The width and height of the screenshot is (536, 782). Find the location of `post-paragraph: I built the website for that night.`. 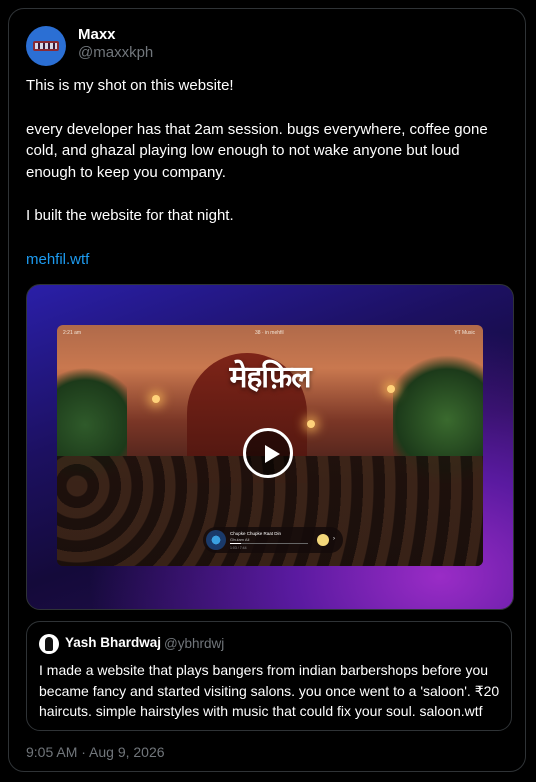

post-paragraph: I built the website for that night. is located at coordinates (130, 215).